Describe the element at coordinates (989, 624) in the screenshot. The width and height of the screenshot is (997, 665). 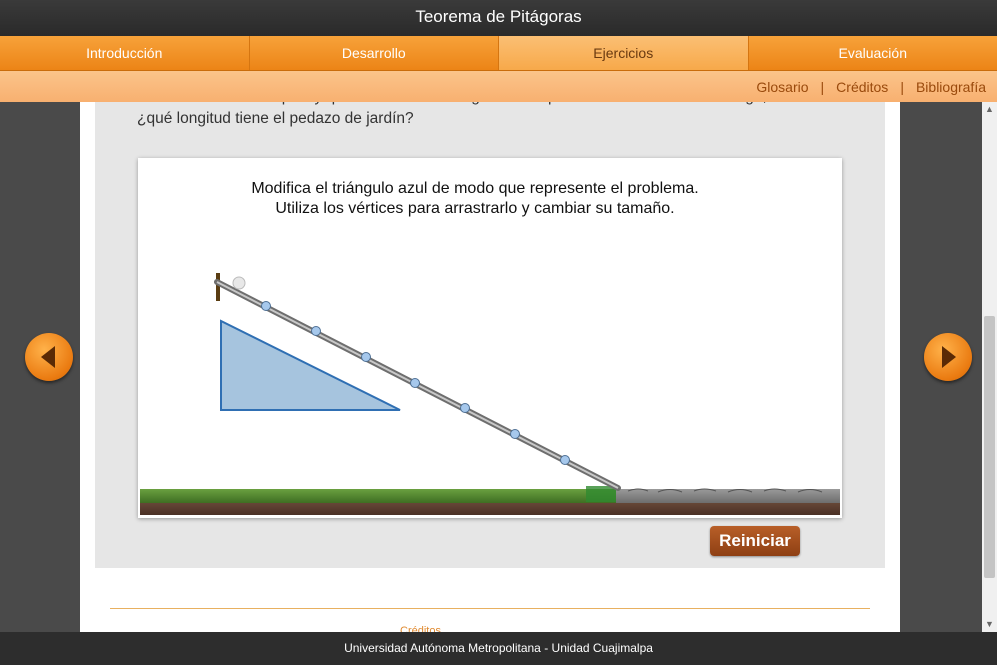
I see `scroll-down-icon: ▼` at that location.